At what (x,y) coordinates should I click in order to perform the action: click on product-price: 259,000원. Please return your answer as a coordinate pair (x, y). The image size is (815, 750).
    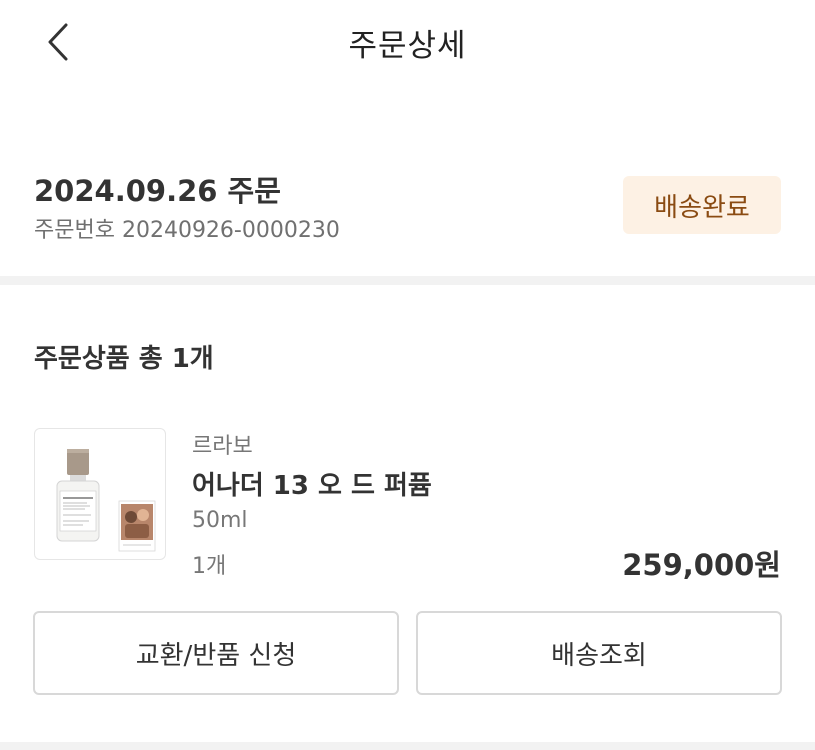
    Looking at the image, I should click on (701, 565).